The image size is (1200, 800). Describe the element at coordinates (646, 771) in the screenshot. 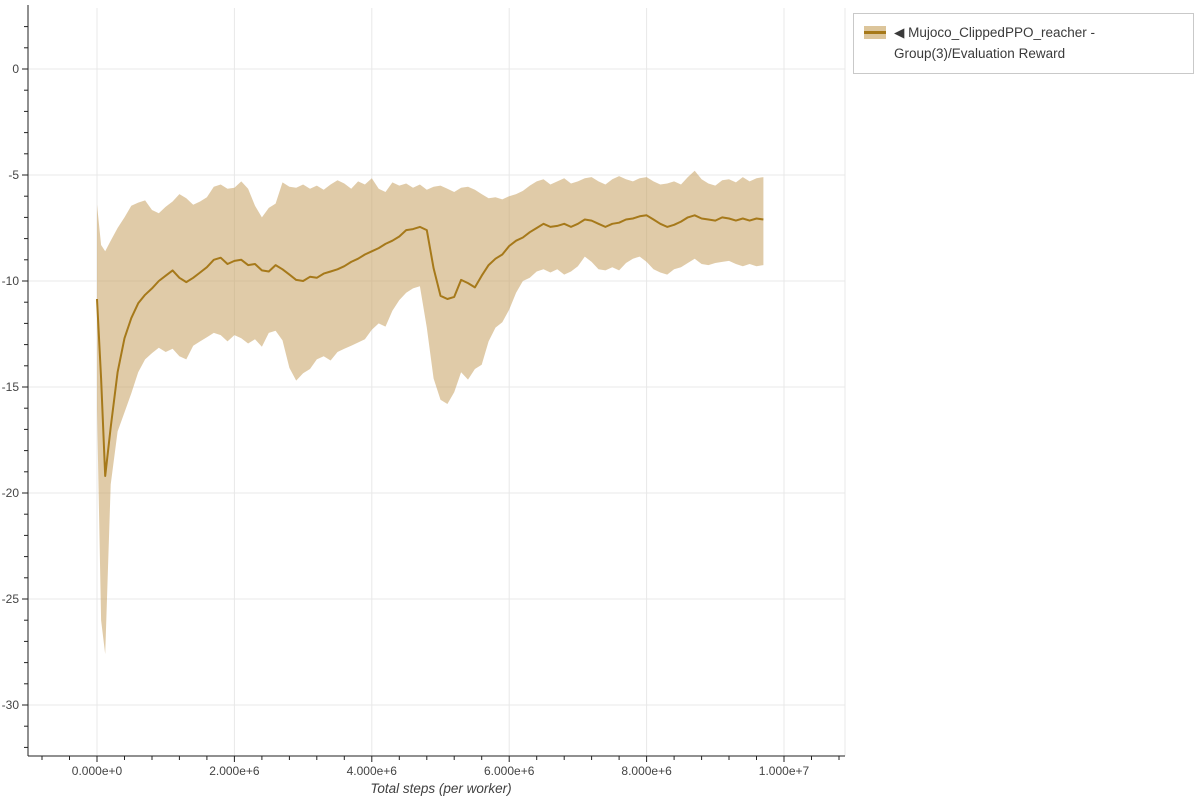

I see `x-tick-label: 8.000e+6` at that location.